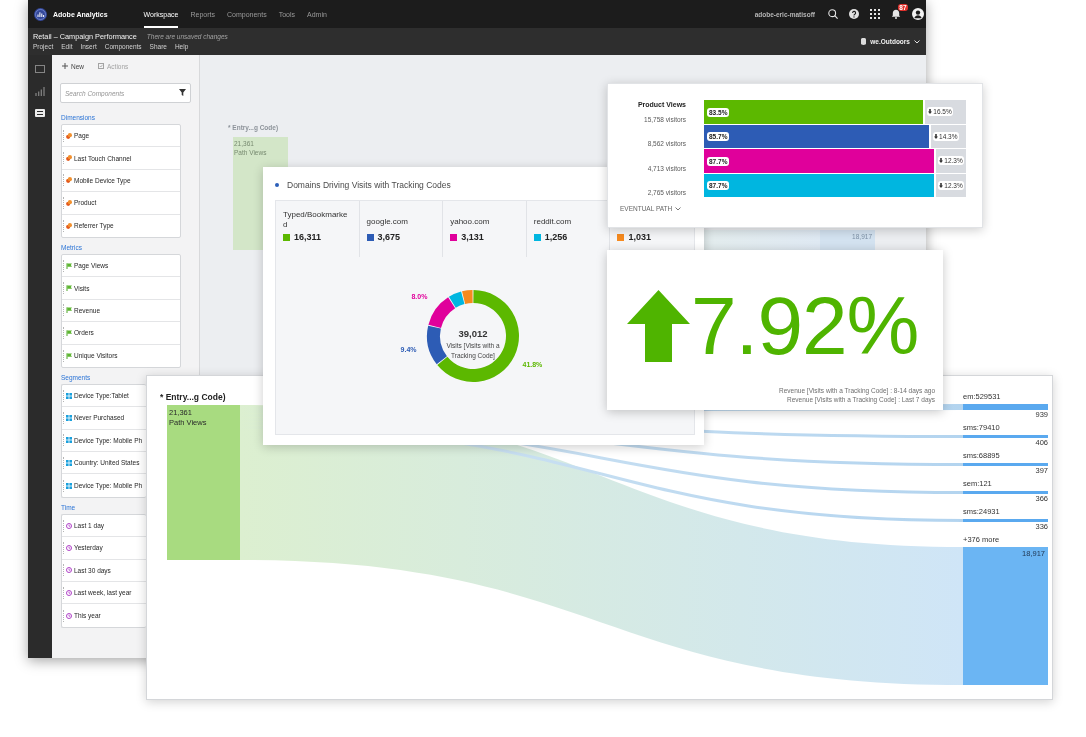  Describe the element at coordinates (552, 222) in the screenshot. I see `domain-name: reddit.com` at that location.